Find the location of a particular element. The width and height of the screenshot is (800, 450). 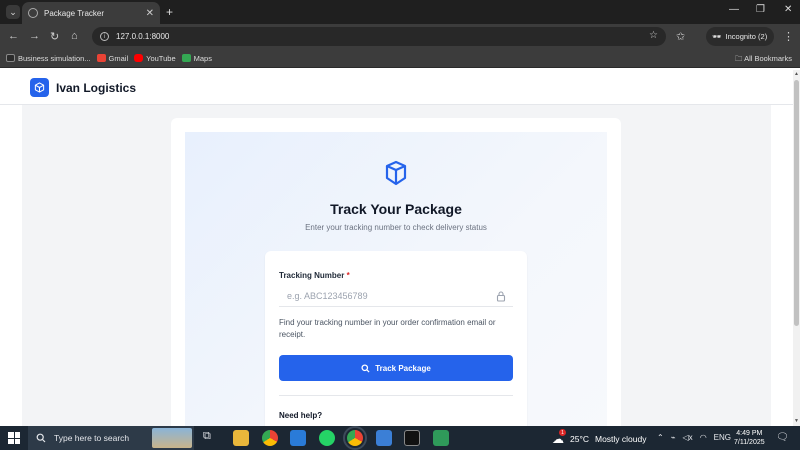

tab-package-tracker: Package Tracker ✕ is located at coordinates (91, 13).